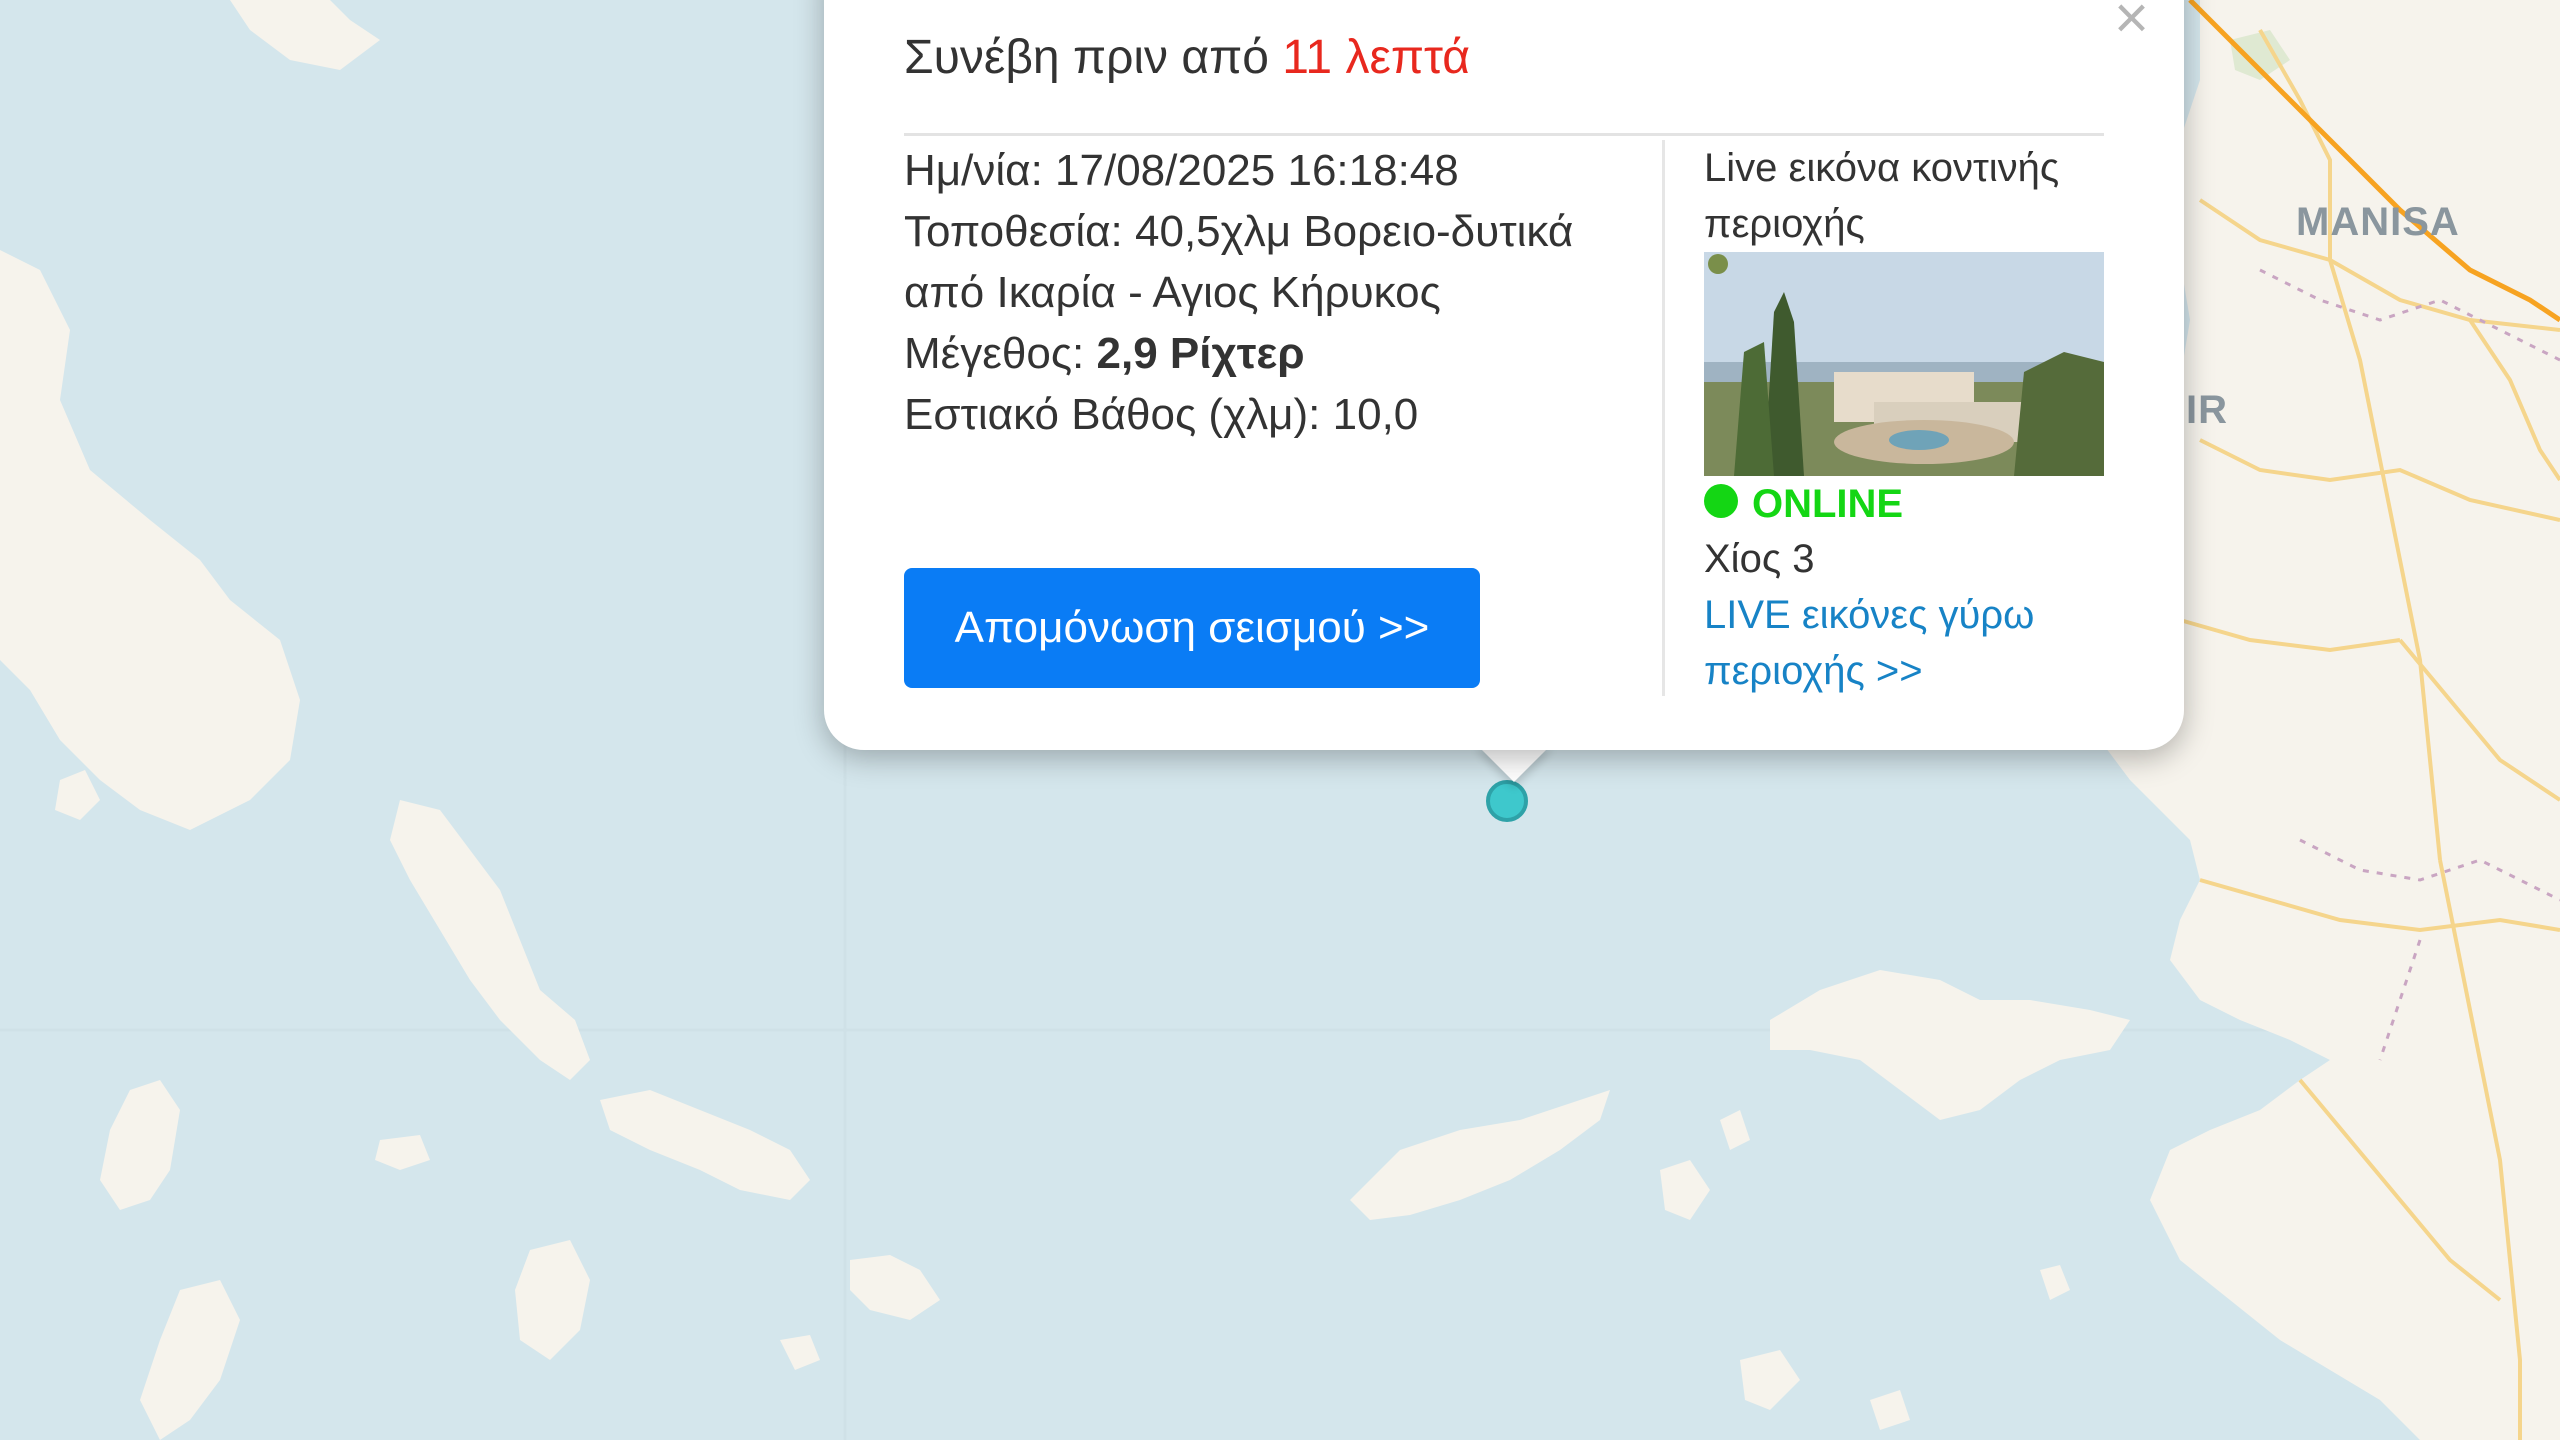  Describe the element at coordinates (973, 170) in the screenshot. I see `date-label: Ημ/νία:` at that location.